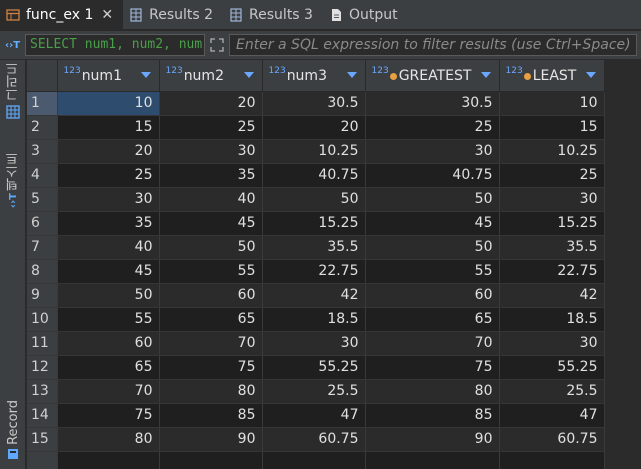  What do you see at coordinates (42, 223) in the screenshot?
I see `row-number: 6` at bounding box center [42, 223].